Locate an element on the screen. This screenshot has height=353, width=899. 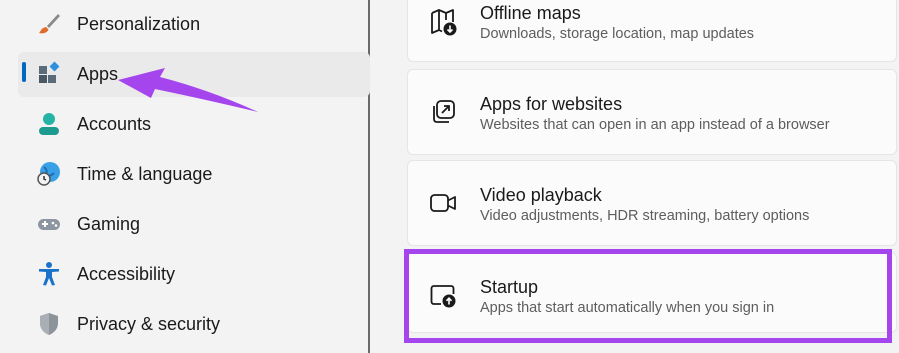
open-in-app-icon is located at coordinates (443, 112).